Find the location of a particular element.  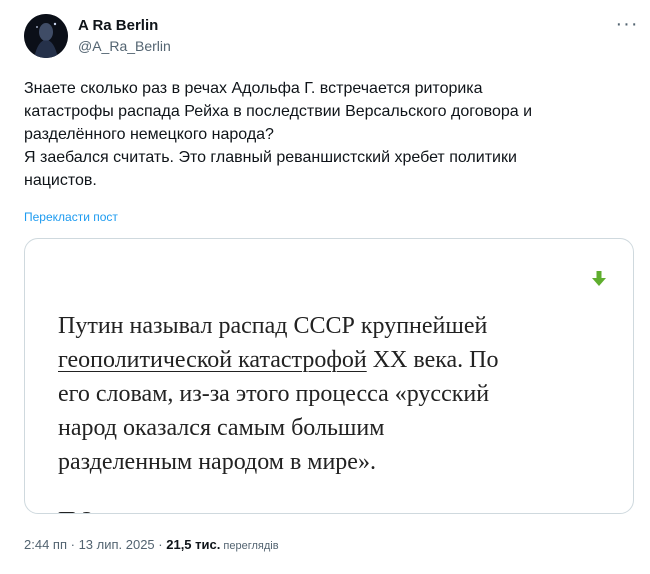

excerpt-link: геополитической катастрофой is located at coordinates (212, 360).